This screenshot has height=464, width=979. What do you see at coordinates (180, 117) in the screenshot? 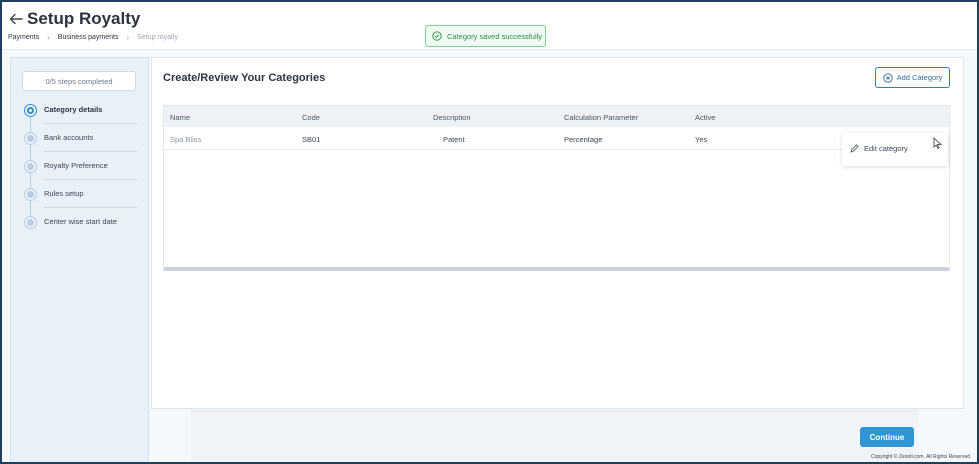
I see `column-header-name: Name` at bounding box center [180, 117].